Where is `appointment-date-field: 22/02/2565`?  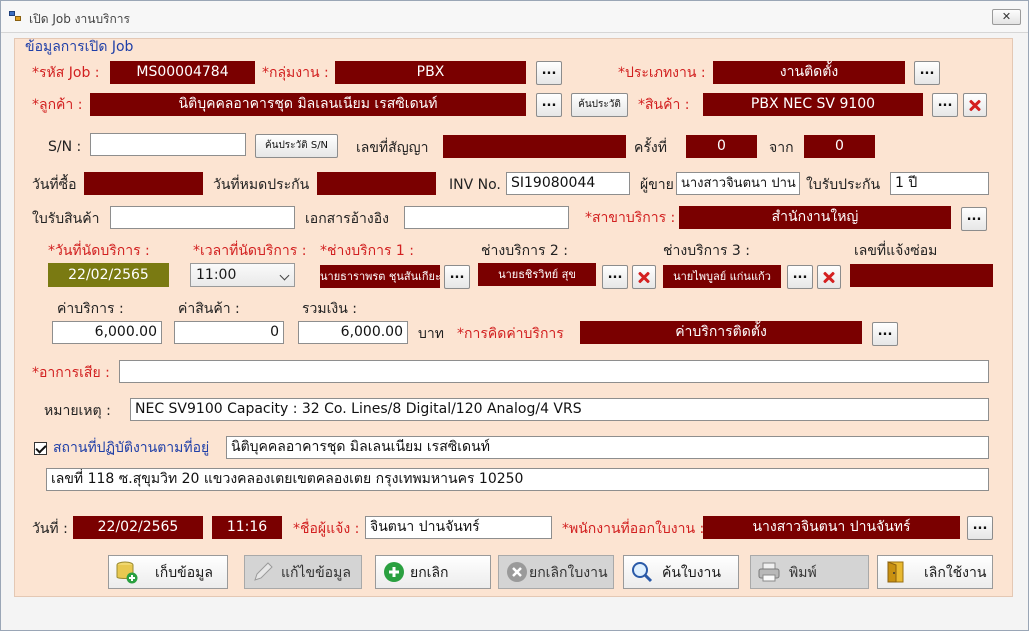 appointment-date-field: 22/02/2565 is located at coordinates (108, 275).